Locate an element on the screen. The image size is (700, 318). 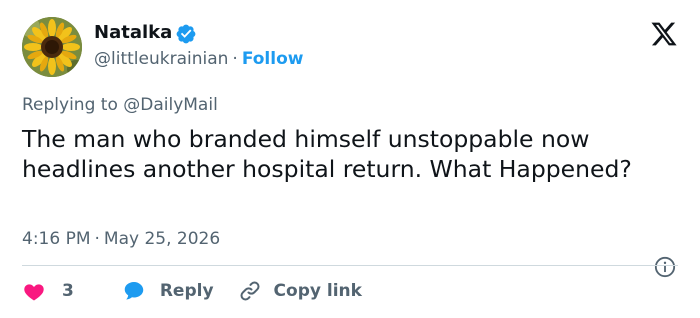
like-button: 3 is located at coordinates (72, 291).